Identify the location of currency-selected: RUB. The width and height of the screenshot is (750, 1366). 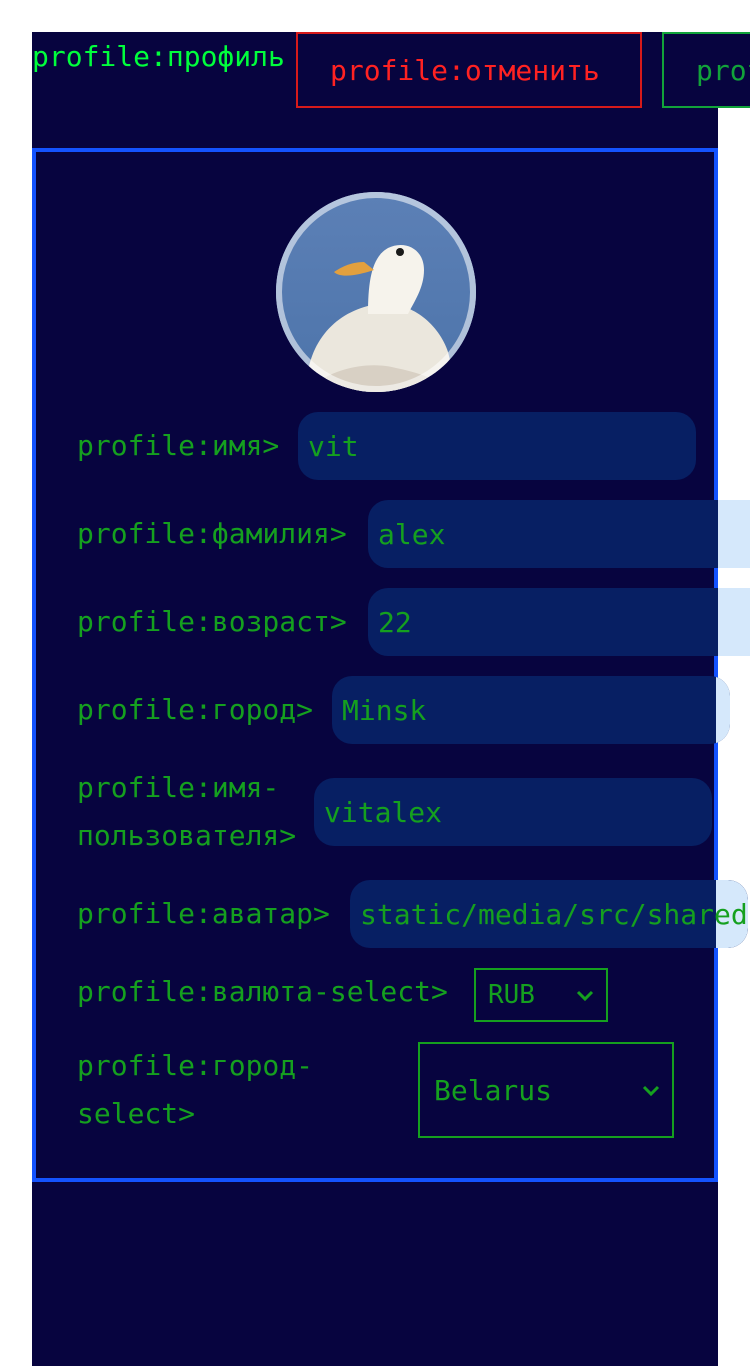
(511, 995).